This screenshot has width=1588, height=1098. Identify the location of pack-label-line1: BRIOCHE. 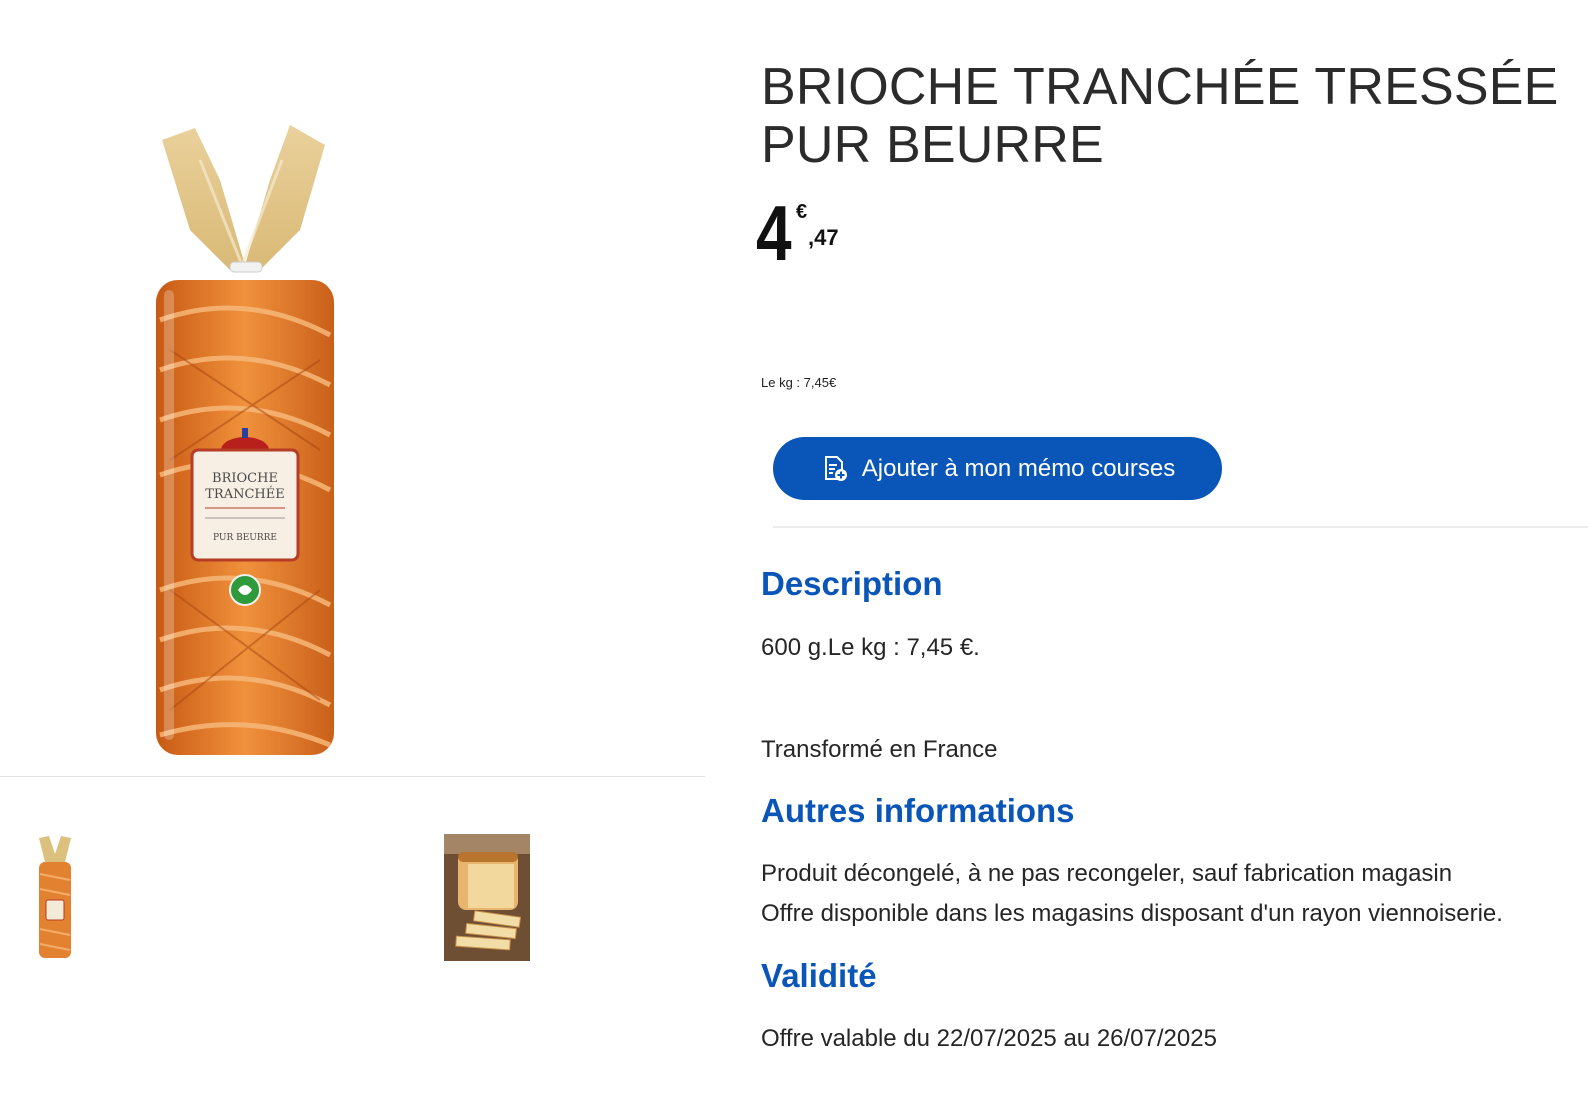
(245, 478).